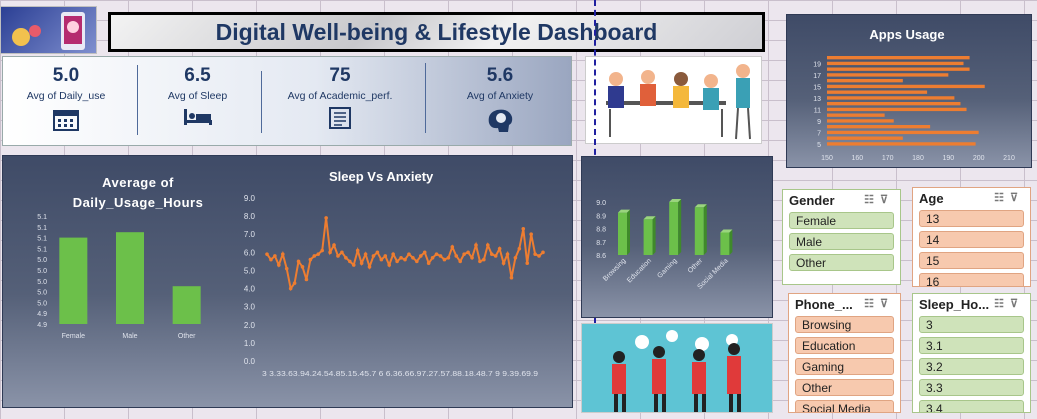  Describe the element at coordinates (844, 406) in the screenshot. I see `slicer-item: Social Media` at that location.